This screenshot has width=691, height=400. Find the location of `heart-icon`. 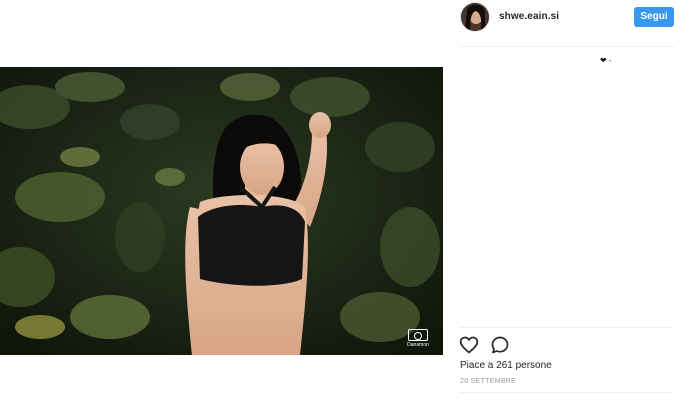

heart-icon is located at coordinates (469, 345).